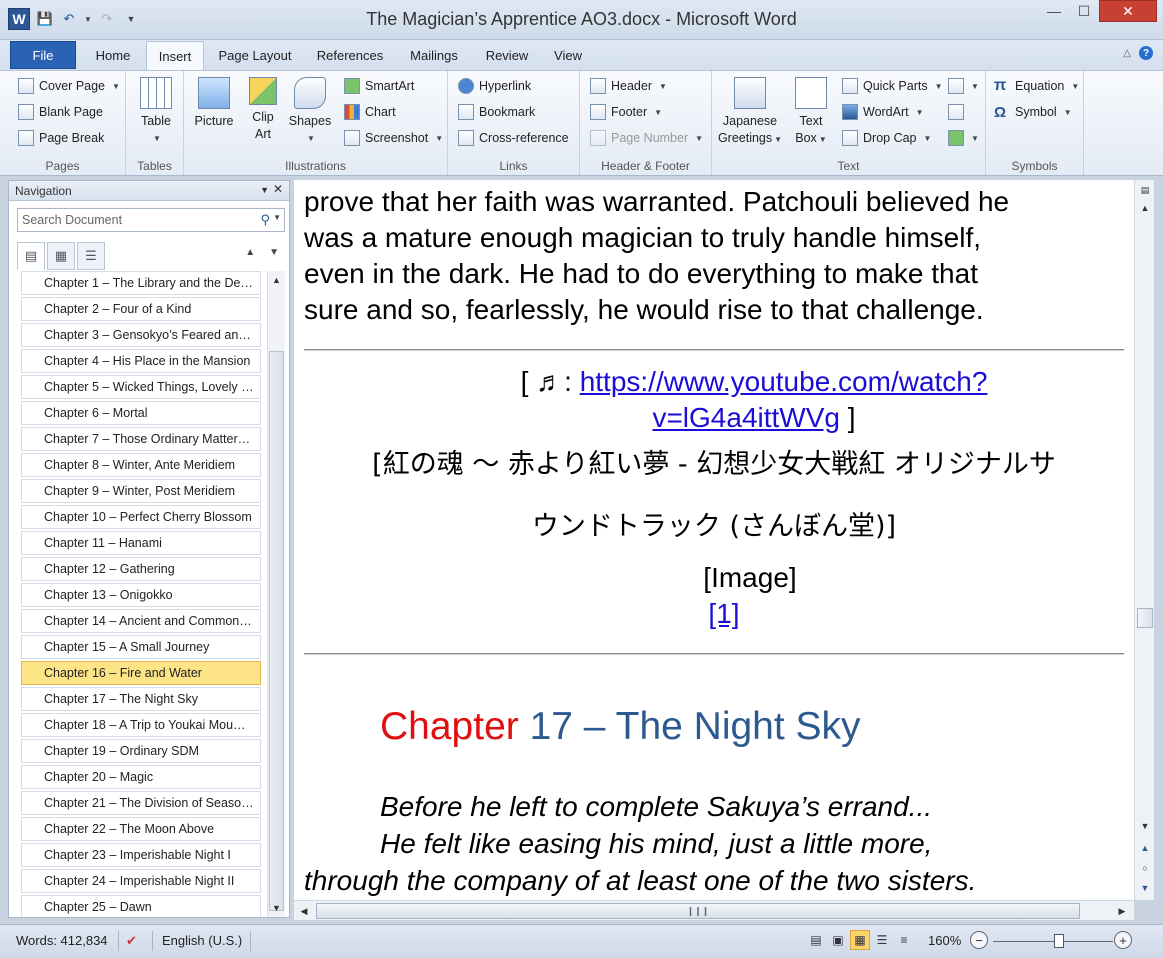  I want to click on browse-headings-tab: ▤, so click(31, 256).